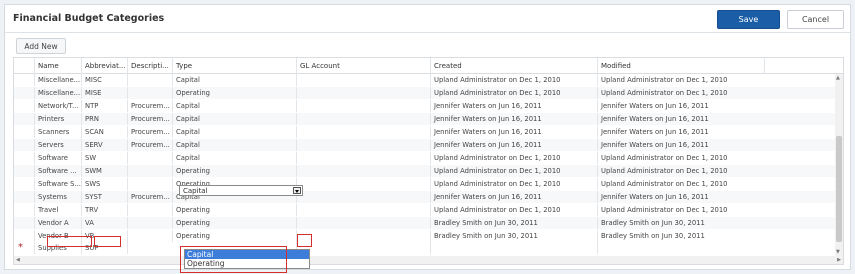 The height and width of the screenshot is (274, 855). I want to click on cell-name: Software, so click(57, 158).